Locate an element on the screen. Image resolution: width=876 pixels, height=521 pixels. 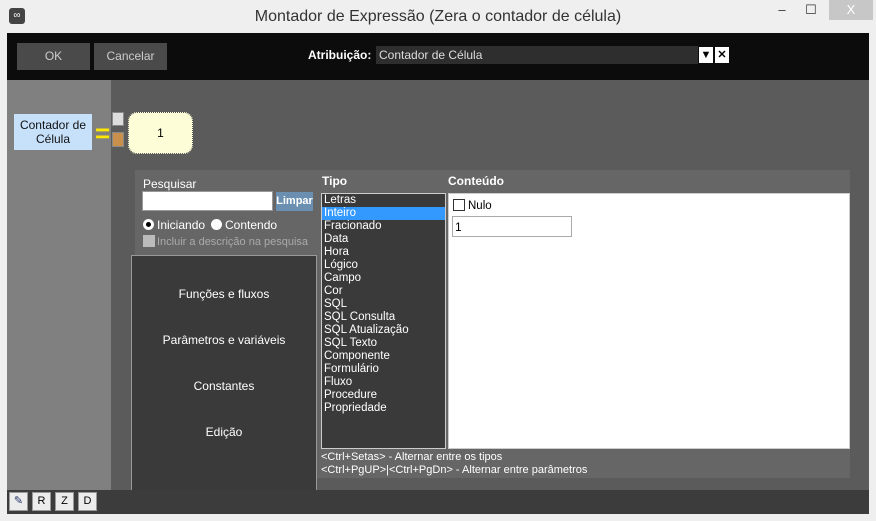
app-icon: ∞ is located at coordinates (17, 16).